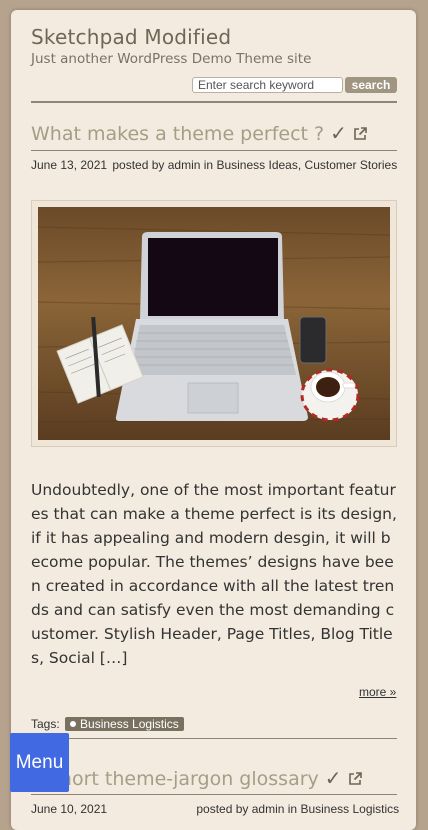  Describe the element at coordinates (69, 165) in the screenshot. I see `post-date: June 13, 2021` at that location.